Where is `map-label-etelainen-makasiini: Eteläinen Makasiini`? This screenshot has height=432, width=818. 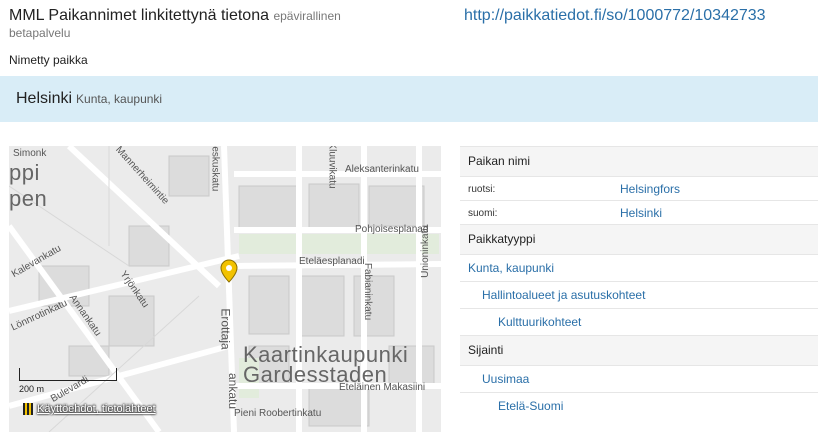 map-label-etelainen-makasiini: Eteläinen Makasiini is located at coordinates (382, 387).